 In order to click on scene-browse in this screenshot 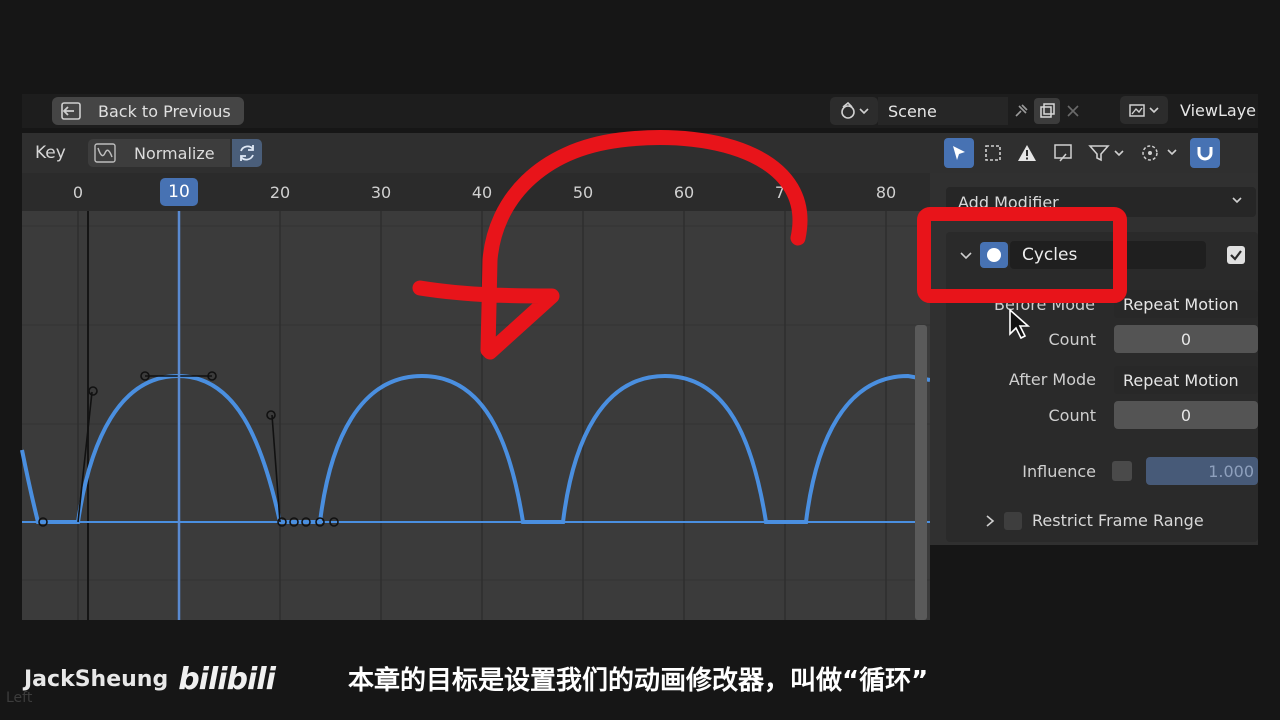, I will do `click(854, 111)`.